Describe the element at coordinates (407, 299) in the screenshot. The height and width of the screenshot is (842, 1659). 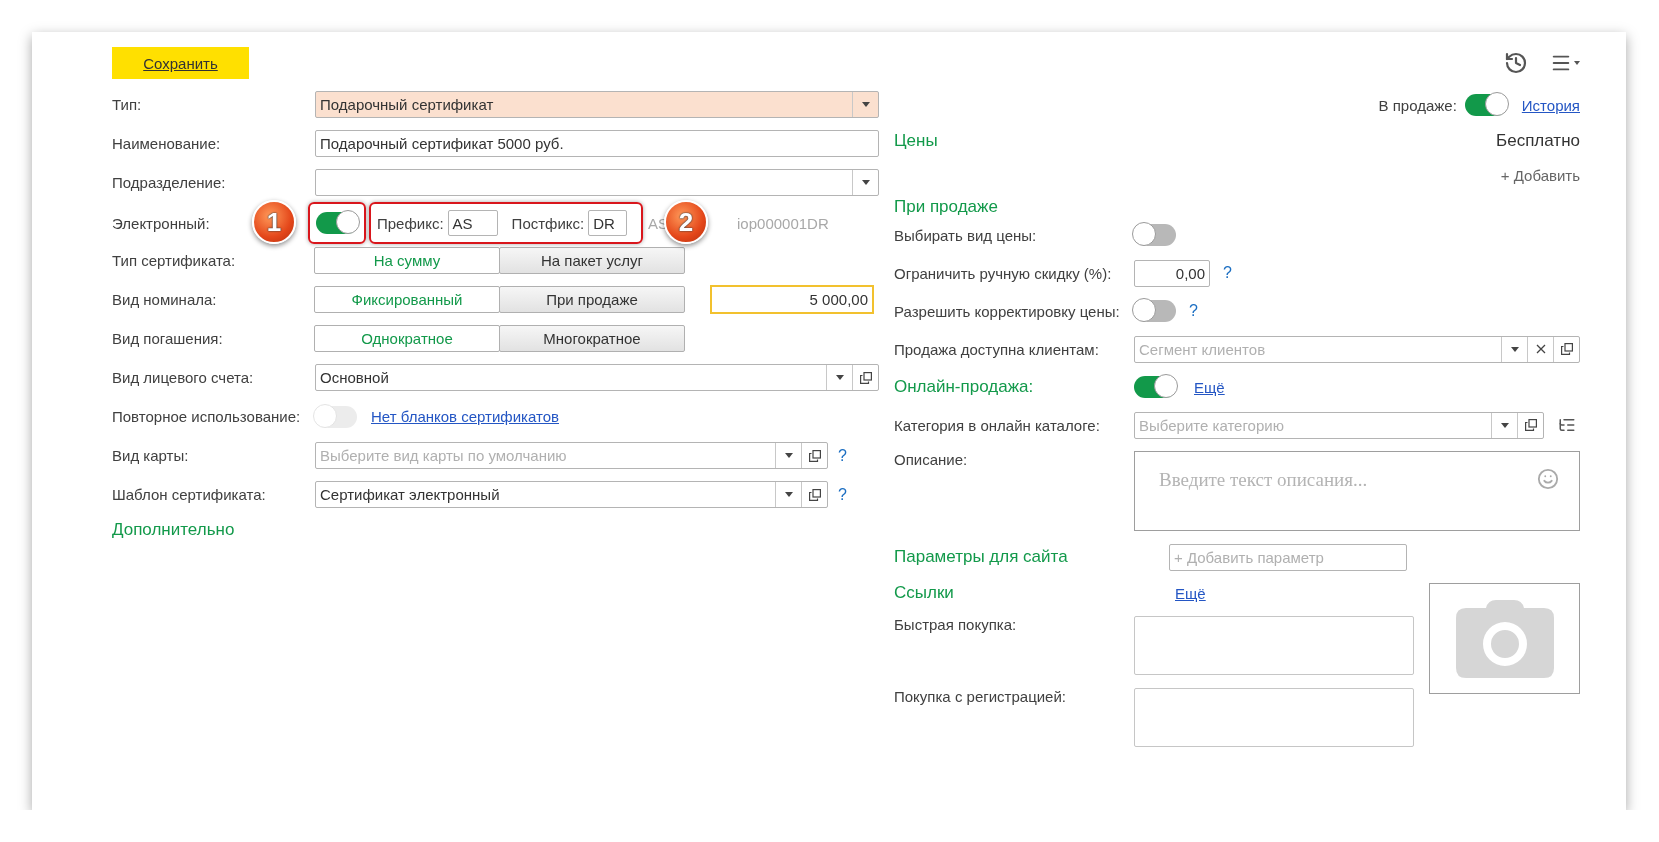
I see `segment-button: Фиксированный` at that location.